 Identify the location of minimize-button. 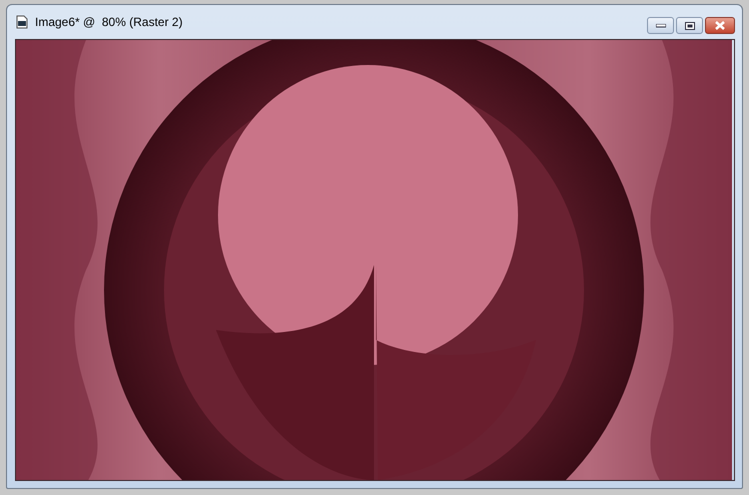
(660, 25).